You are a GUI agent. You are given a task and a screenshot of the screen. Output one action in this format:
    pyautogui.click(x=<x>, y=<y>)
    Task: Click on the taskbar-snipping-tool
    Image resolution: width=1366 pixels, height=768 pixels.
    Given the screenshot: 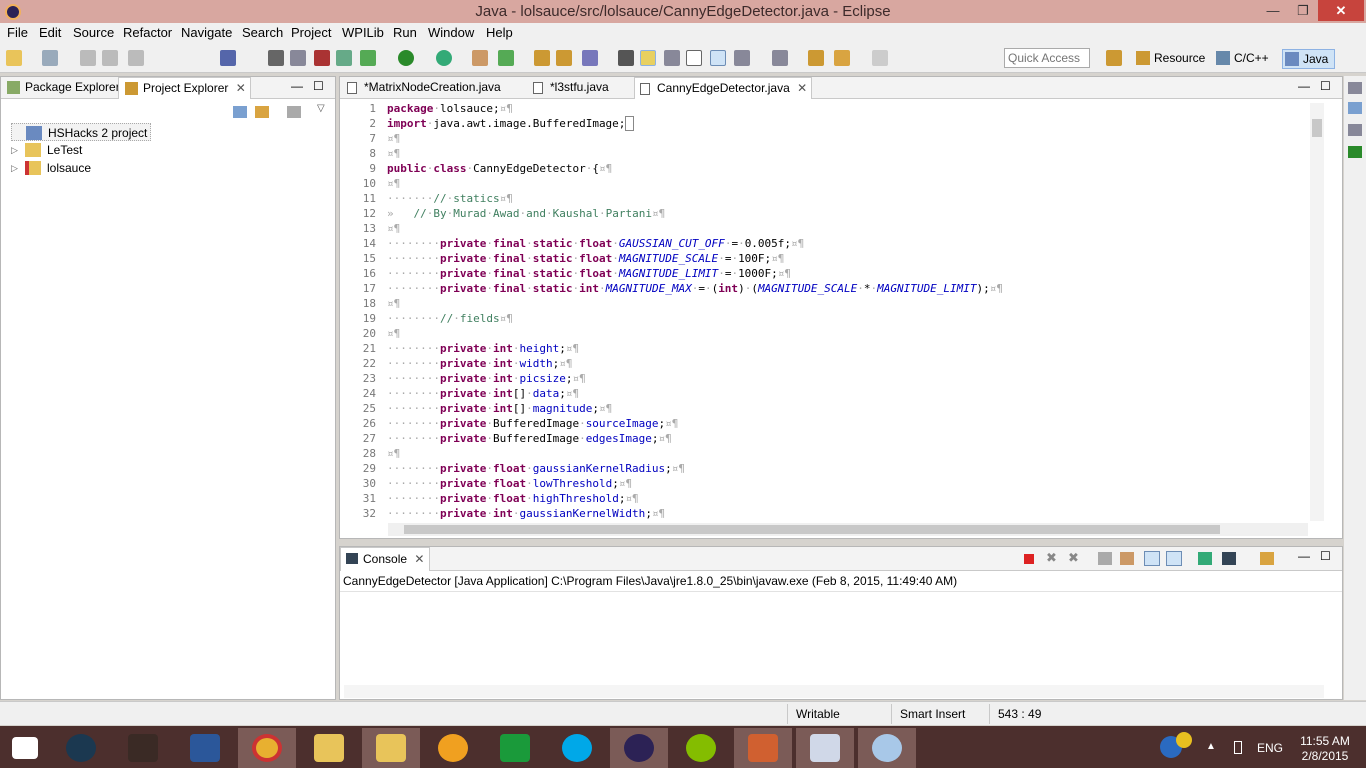 What is the action you would take?
    pyautogui.click(x=329, y=748)
    